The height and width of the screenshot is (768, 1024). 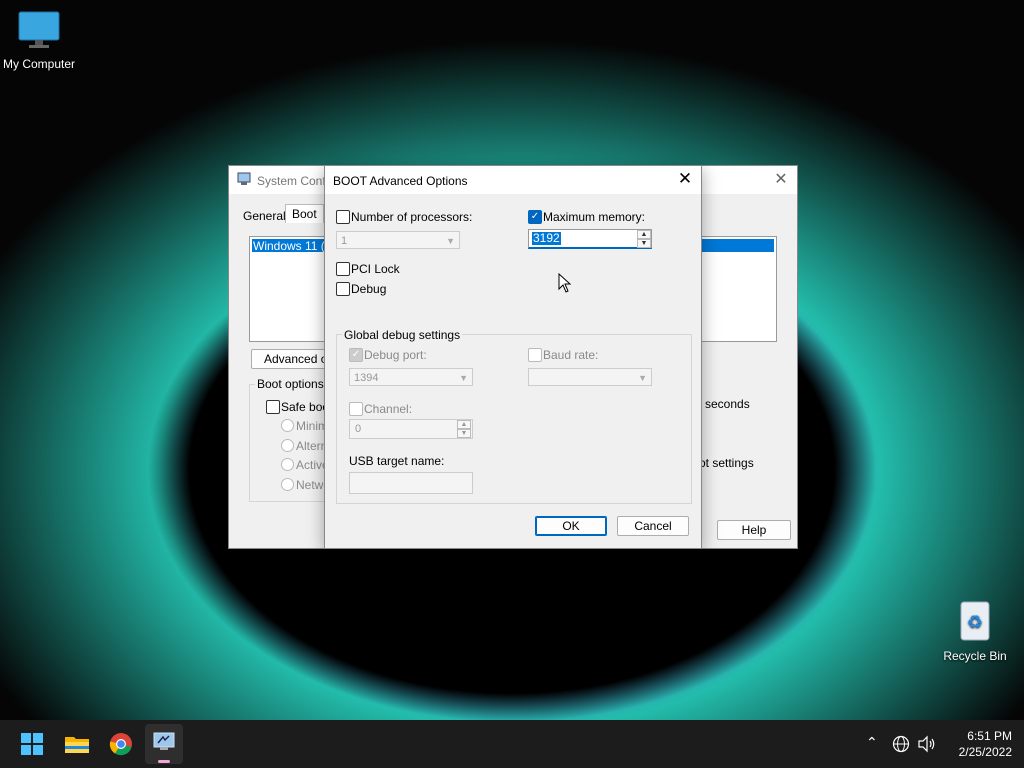 I want to click on channel-spin-down-button: ▼, so click(x=464, y=433).